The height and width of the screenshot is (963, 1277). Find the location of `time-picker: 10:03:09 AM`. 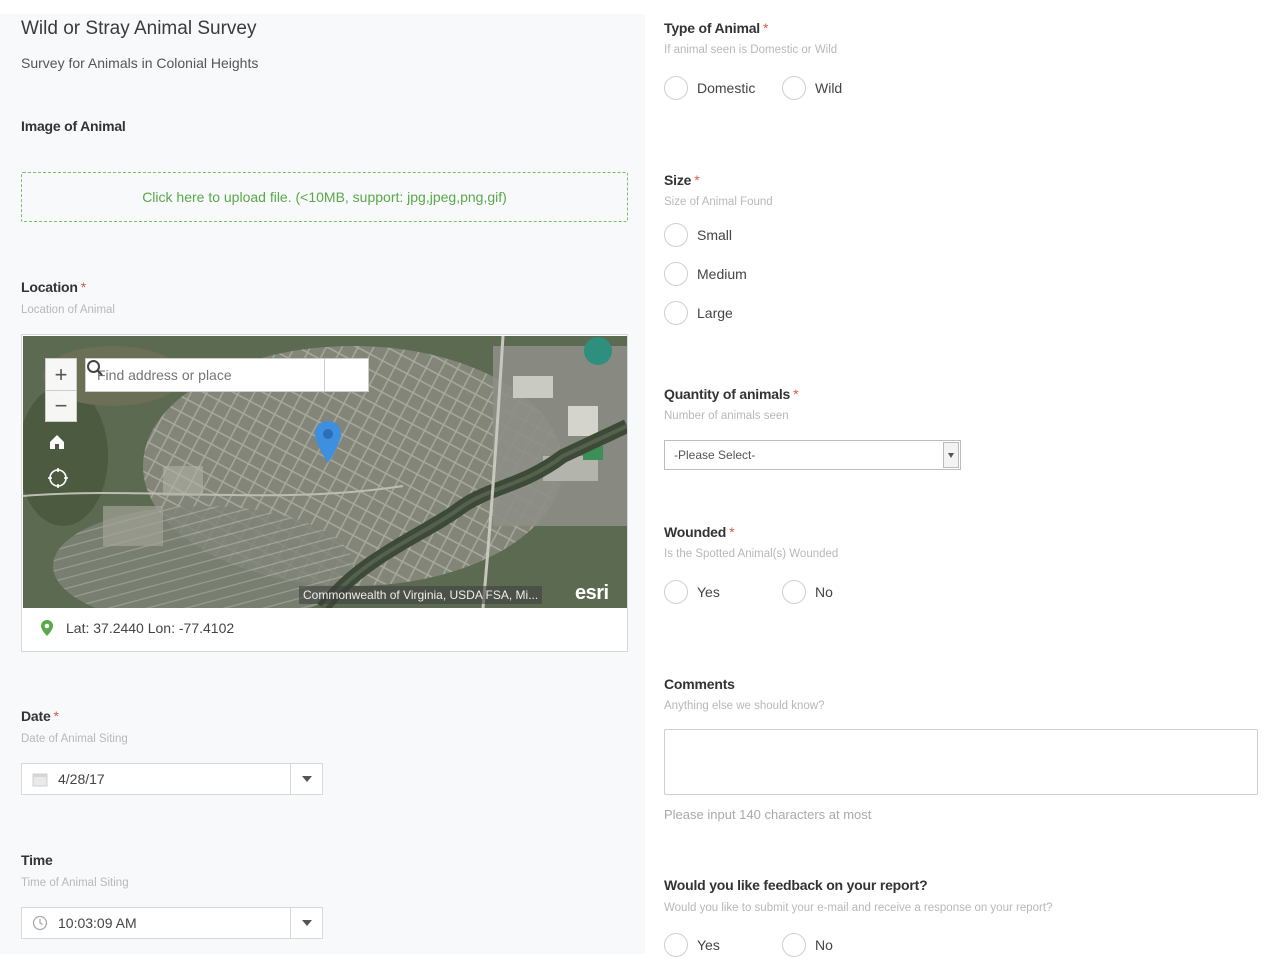

time-picker: 10:03:09 AM is located at coordinates (172, 923).